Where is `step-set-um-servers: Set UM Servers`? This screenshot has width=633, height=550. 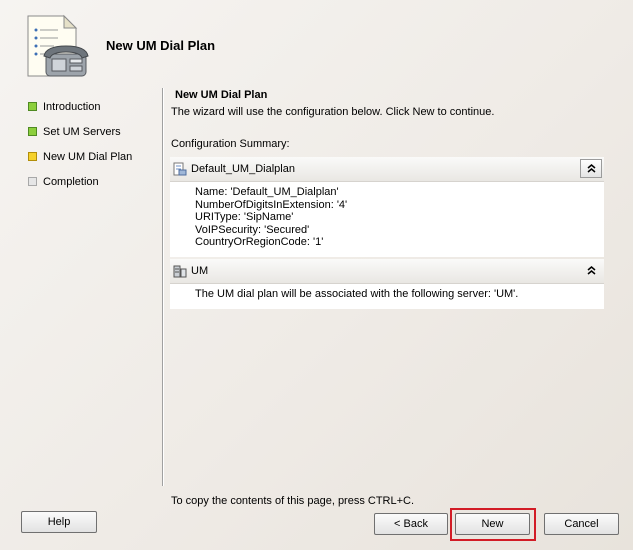 step-set-um-servers: Set UM Servers is located at coordinates (93, 131).